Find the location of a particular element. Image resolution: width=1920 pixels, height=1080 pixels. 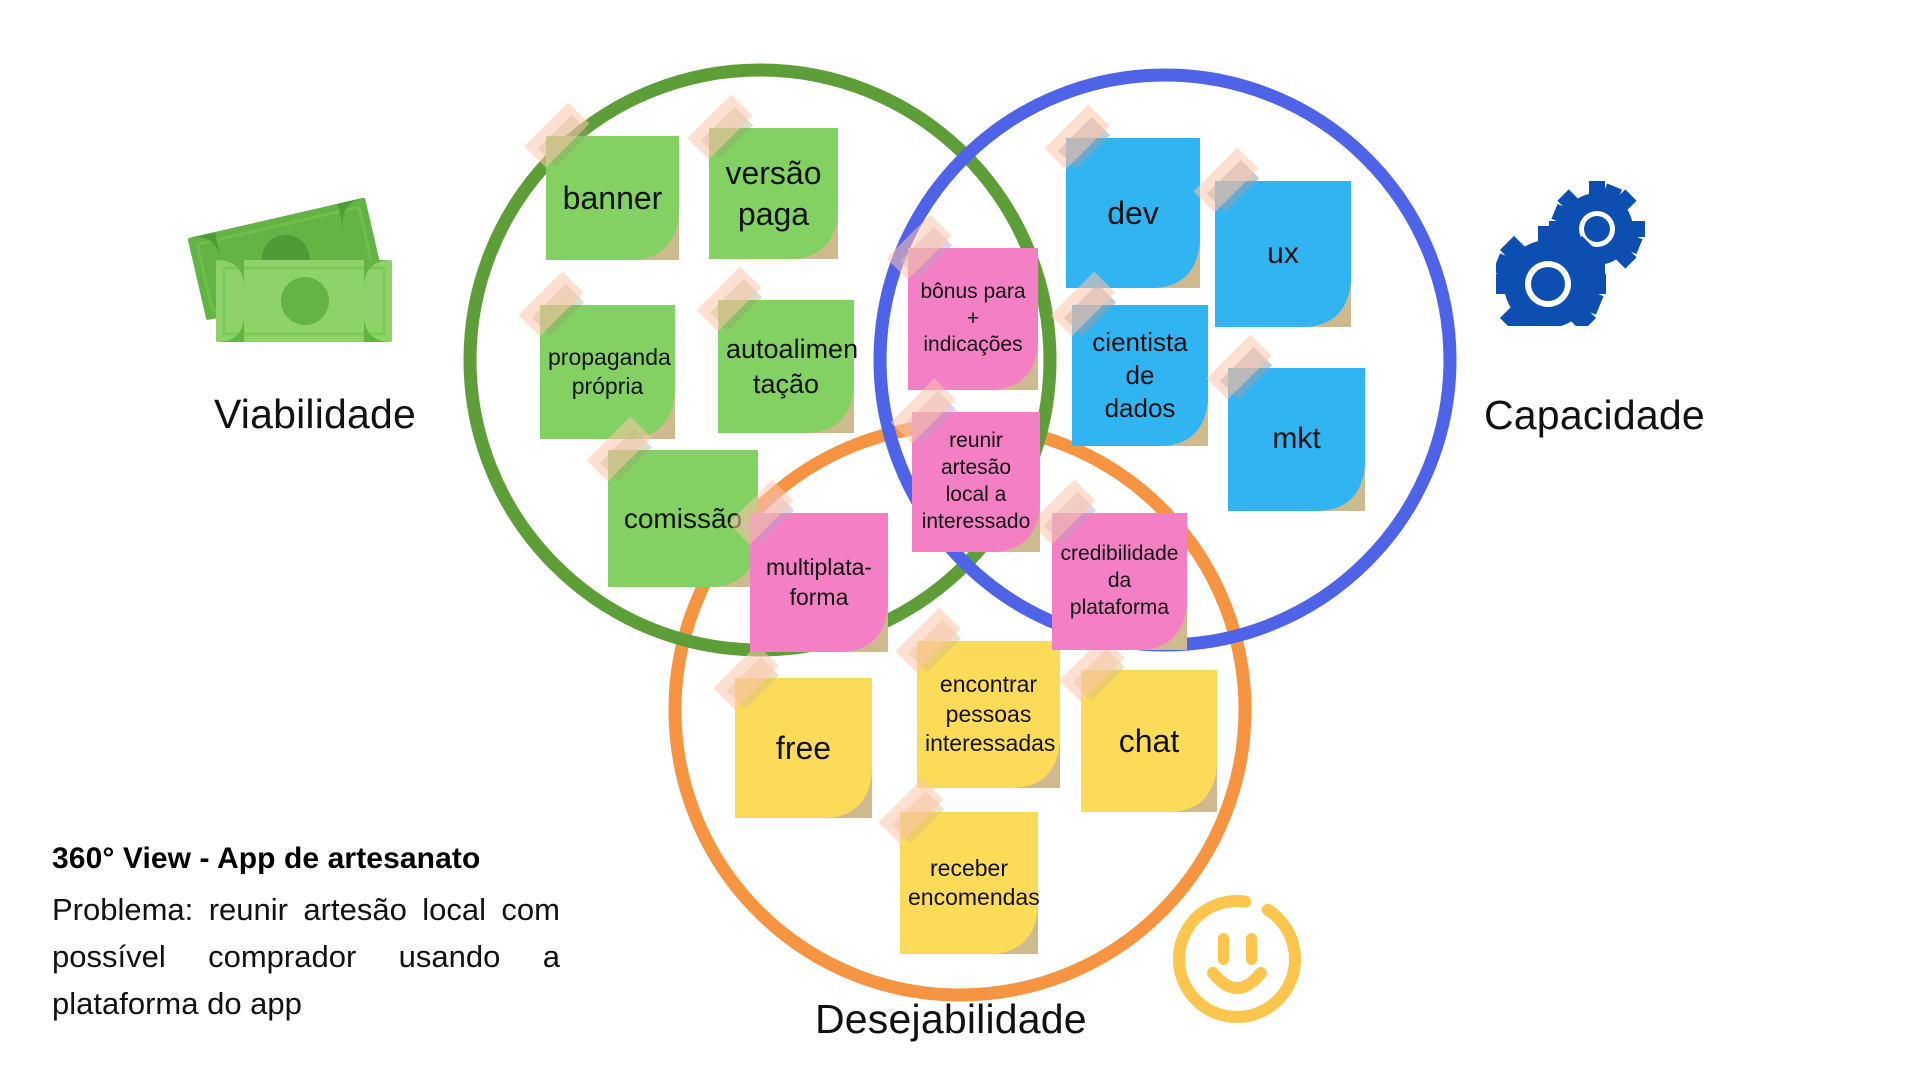

note-text: encontrar pessoas interessadas is located at coordinates (990, 714).